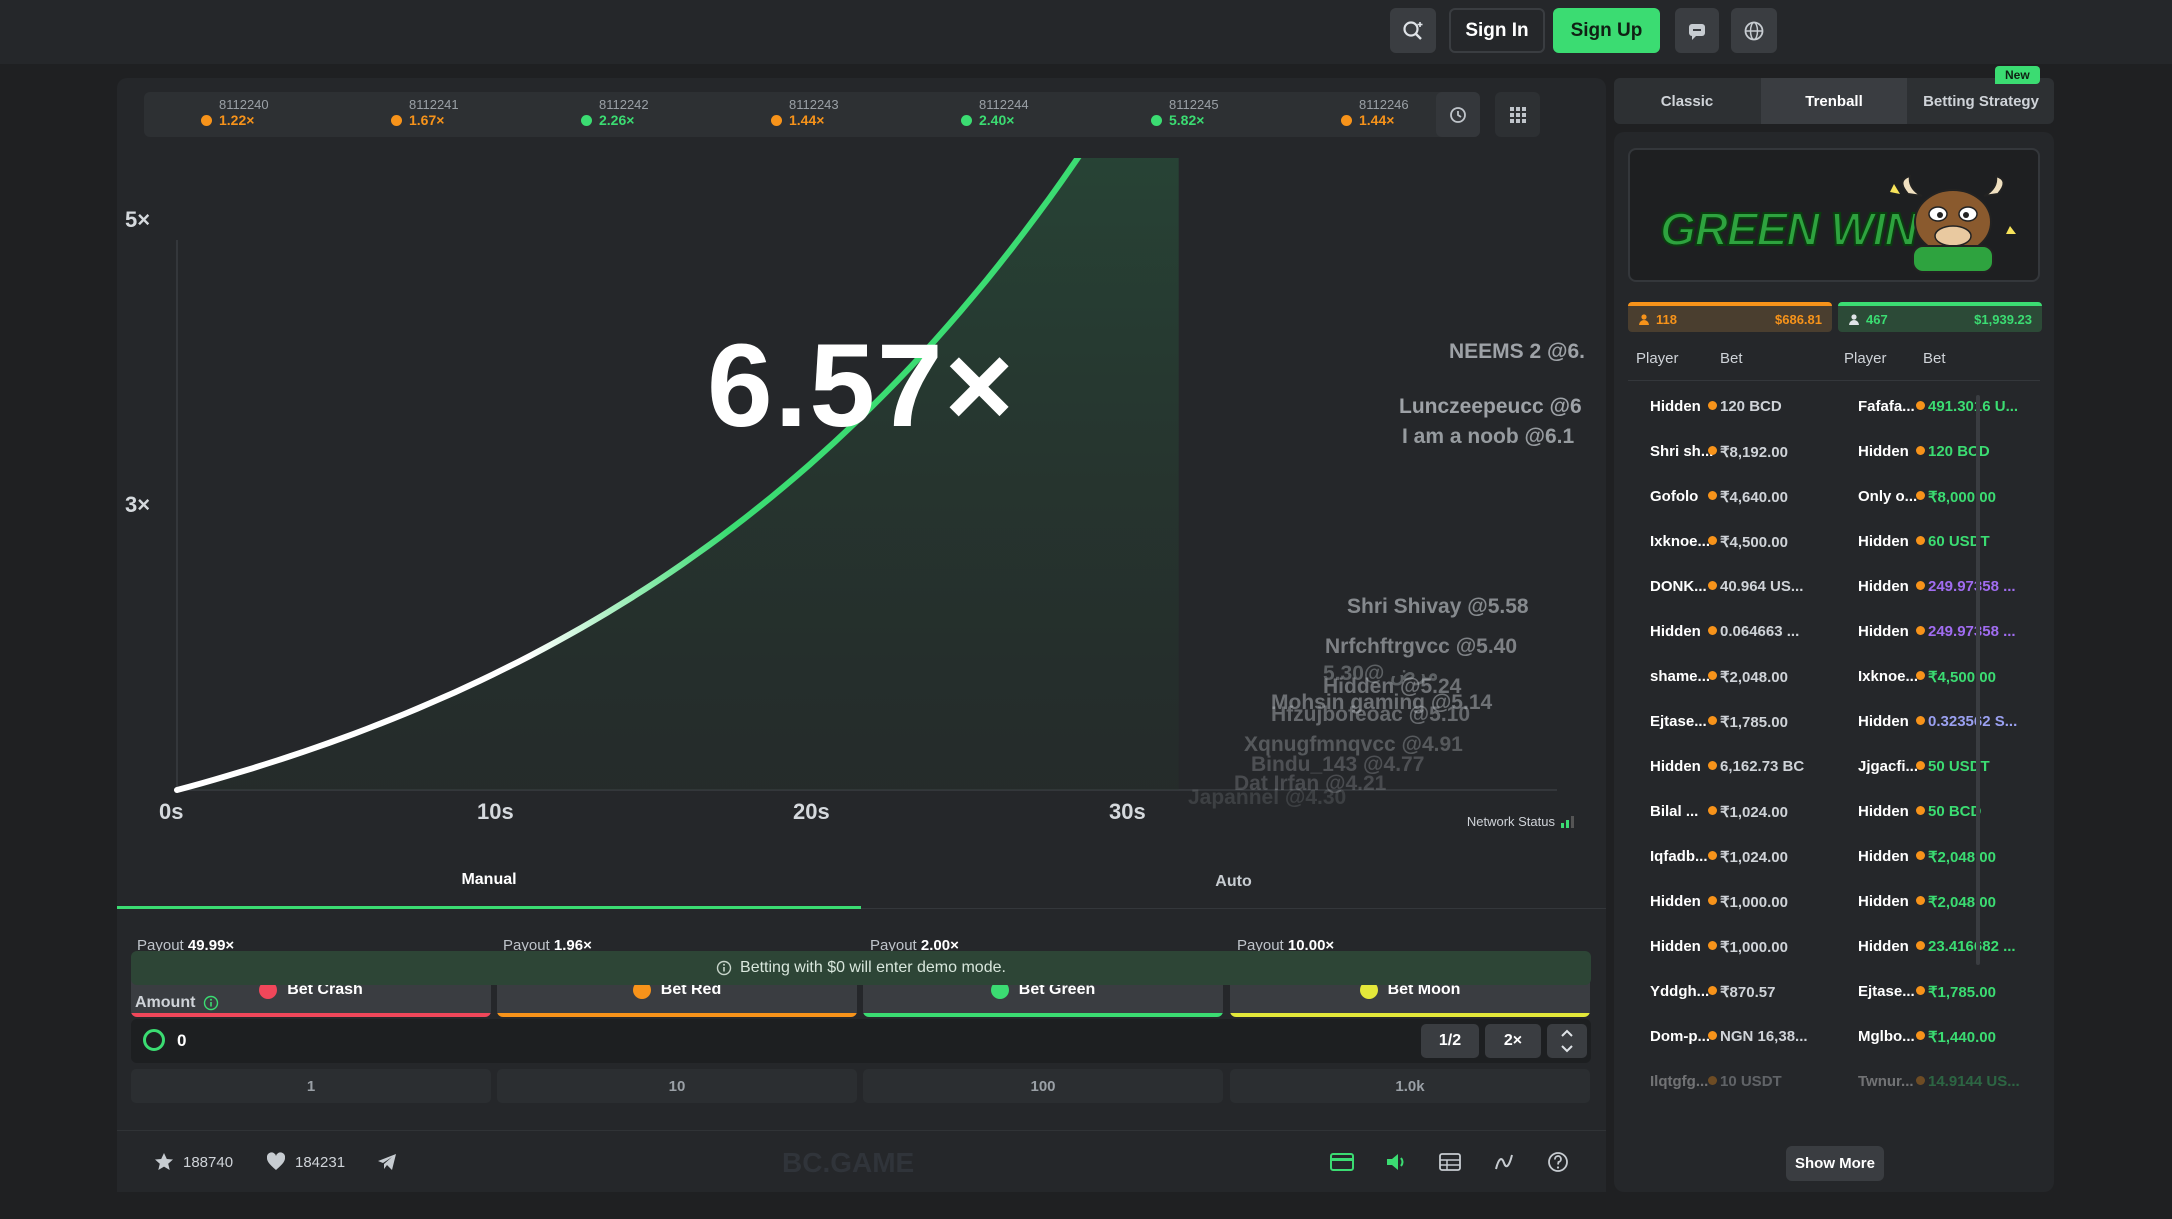 The width and height of the screenshot is (2172, 1219). Describe the element at coordinates (1187, 120) in the screenshot. I see `history-value: 5.82×` at that location.